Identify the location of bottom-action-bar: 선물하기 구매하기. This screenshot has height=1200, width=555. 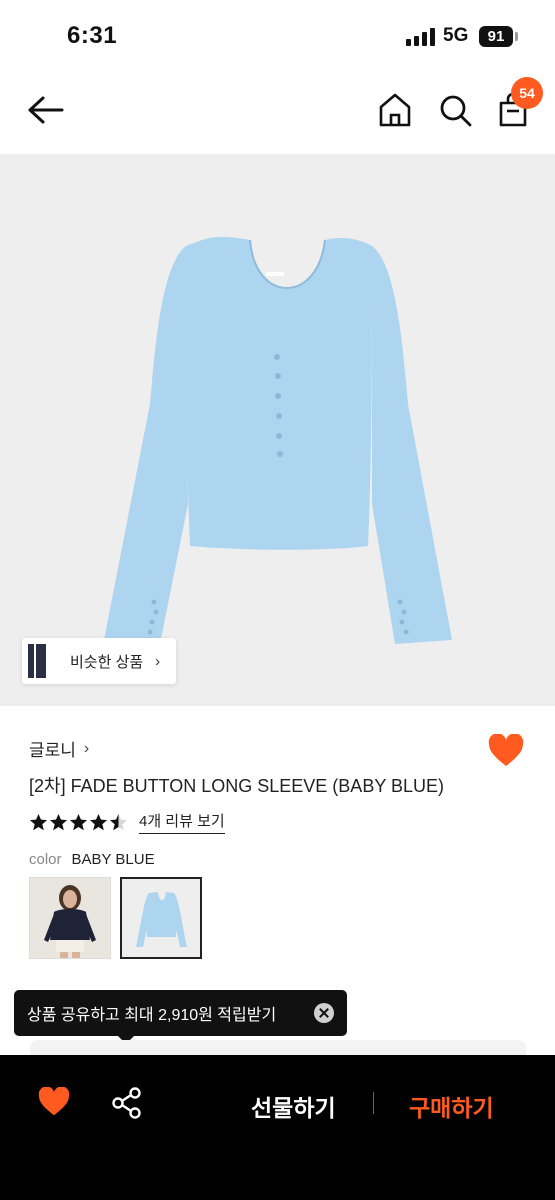
(277, 1127).